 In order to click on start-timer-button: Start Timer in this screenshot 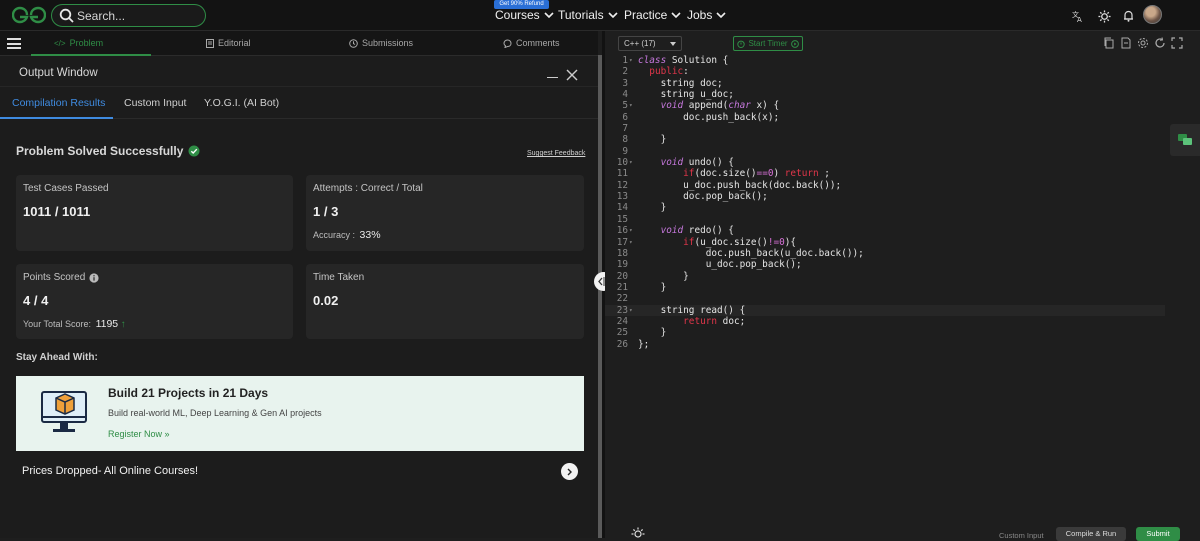, I will do `click(768, 43)`.